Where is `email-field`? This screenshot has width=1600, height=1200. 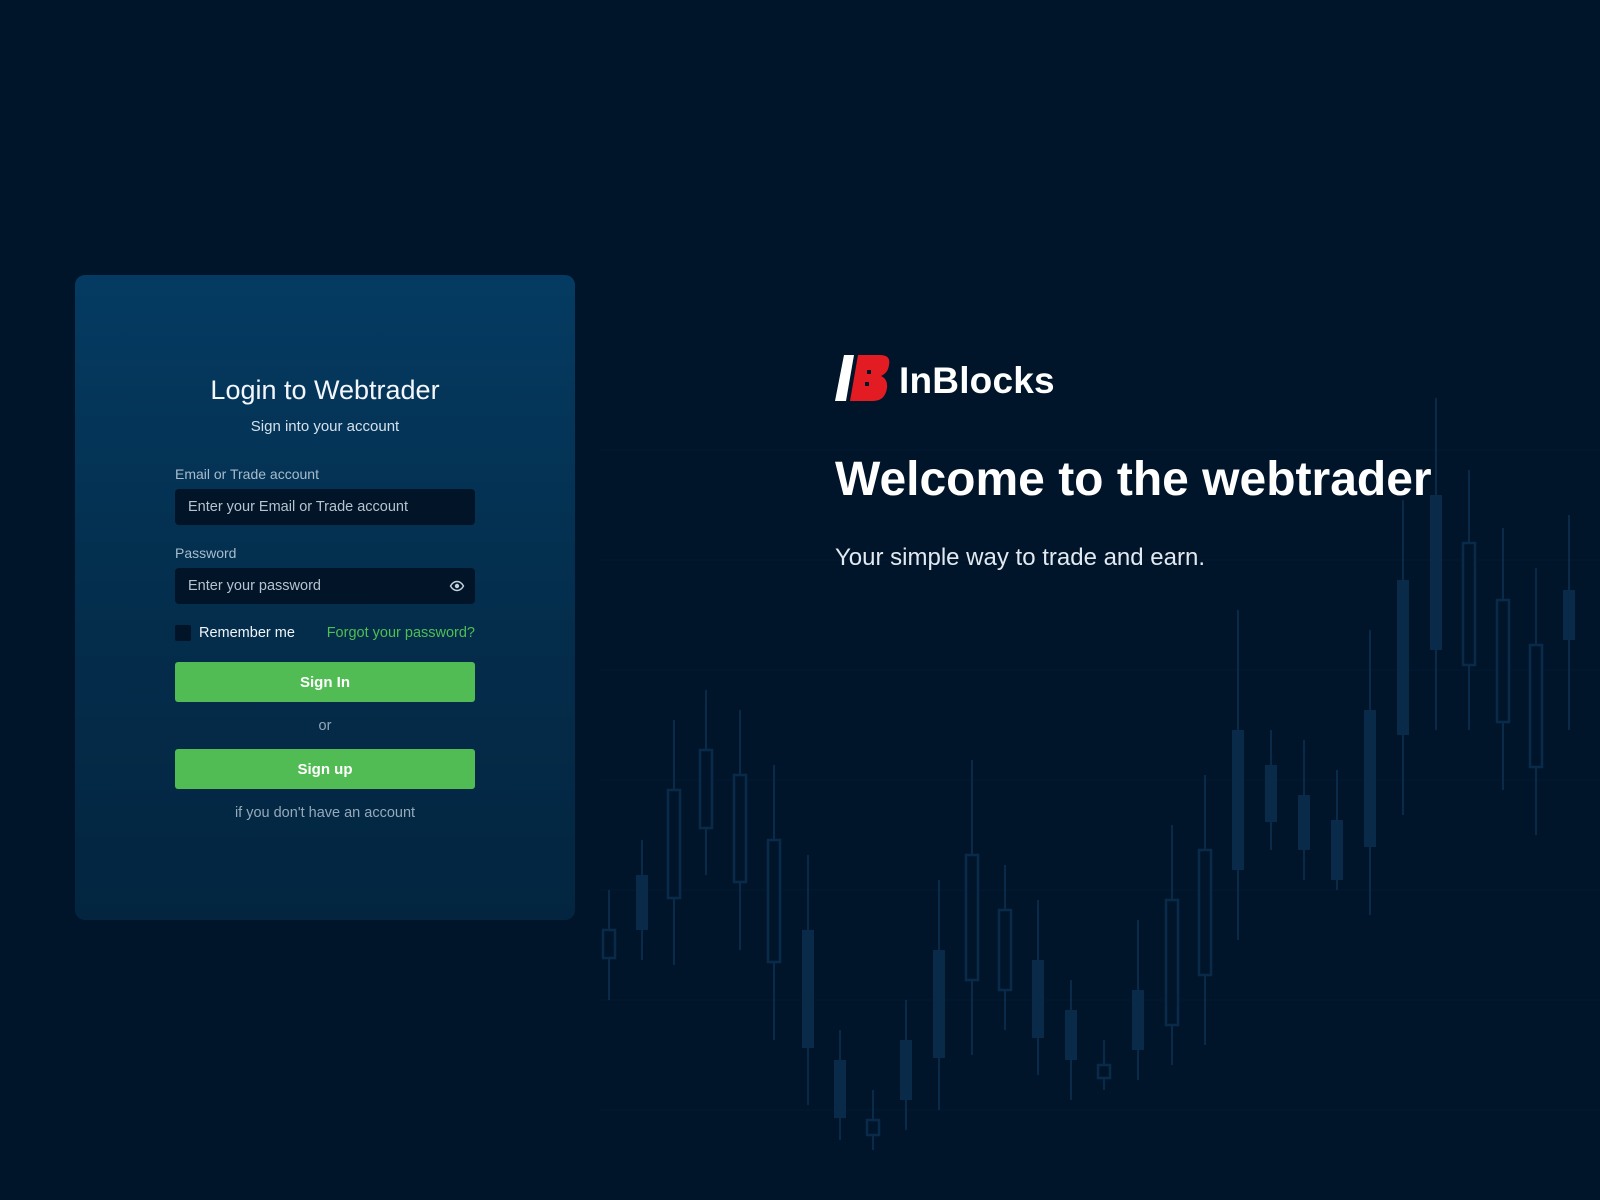
email-field is located at coordinates (325, 507).